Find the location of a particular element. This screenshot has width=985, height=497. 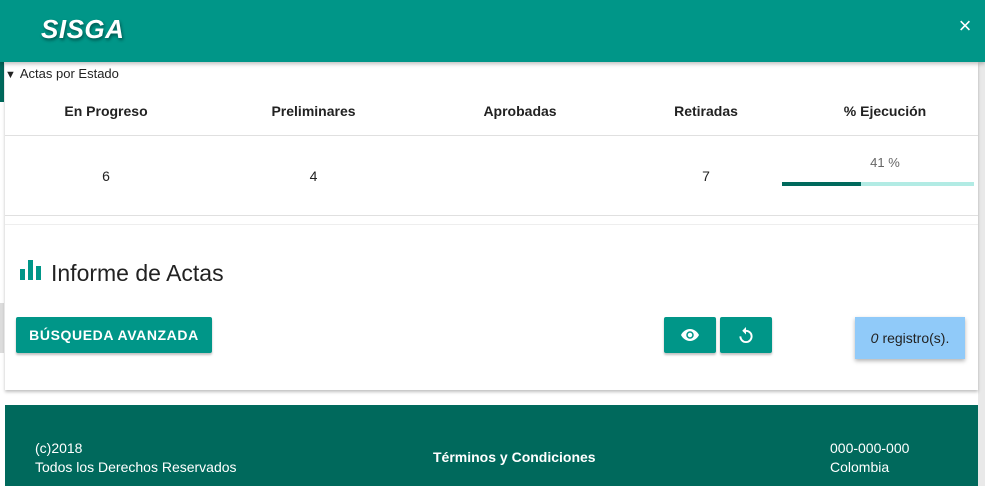

actas-estado-label: Actas por Estado is located at coordinates (69, 73).